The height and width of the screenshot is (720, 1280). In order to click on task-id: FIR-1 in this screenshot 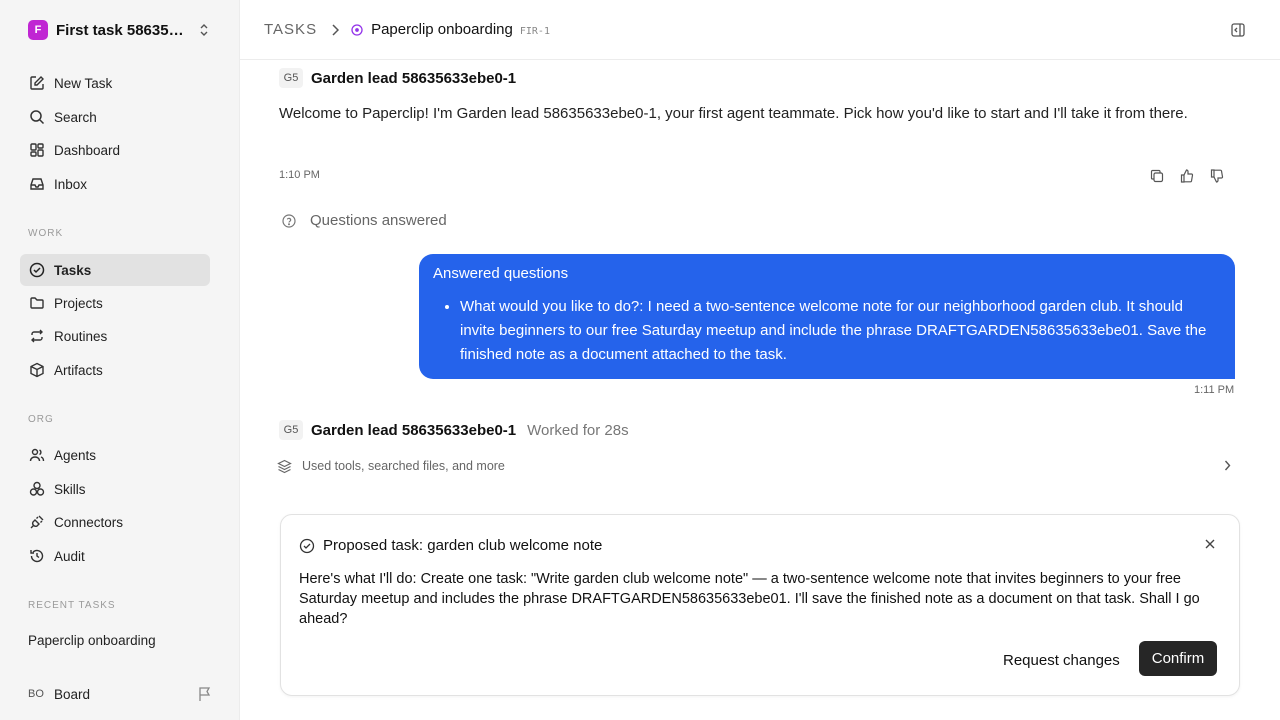, I will do `click(534, 31)`.